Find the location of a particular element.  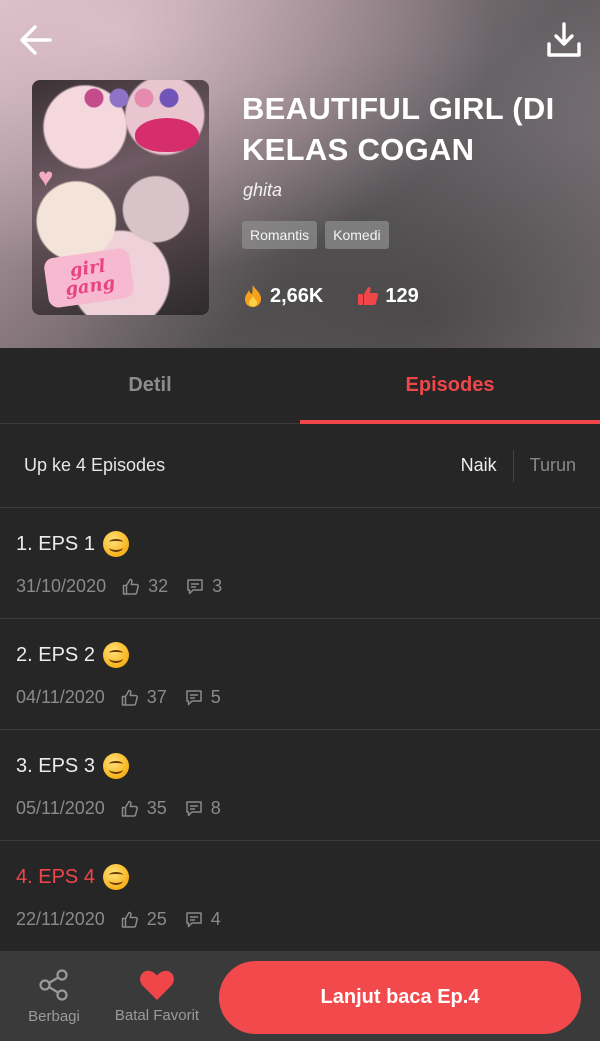

episode-item: 1. EPS 1 31/10/2020 32 3 is located at coordinates (300, 563).